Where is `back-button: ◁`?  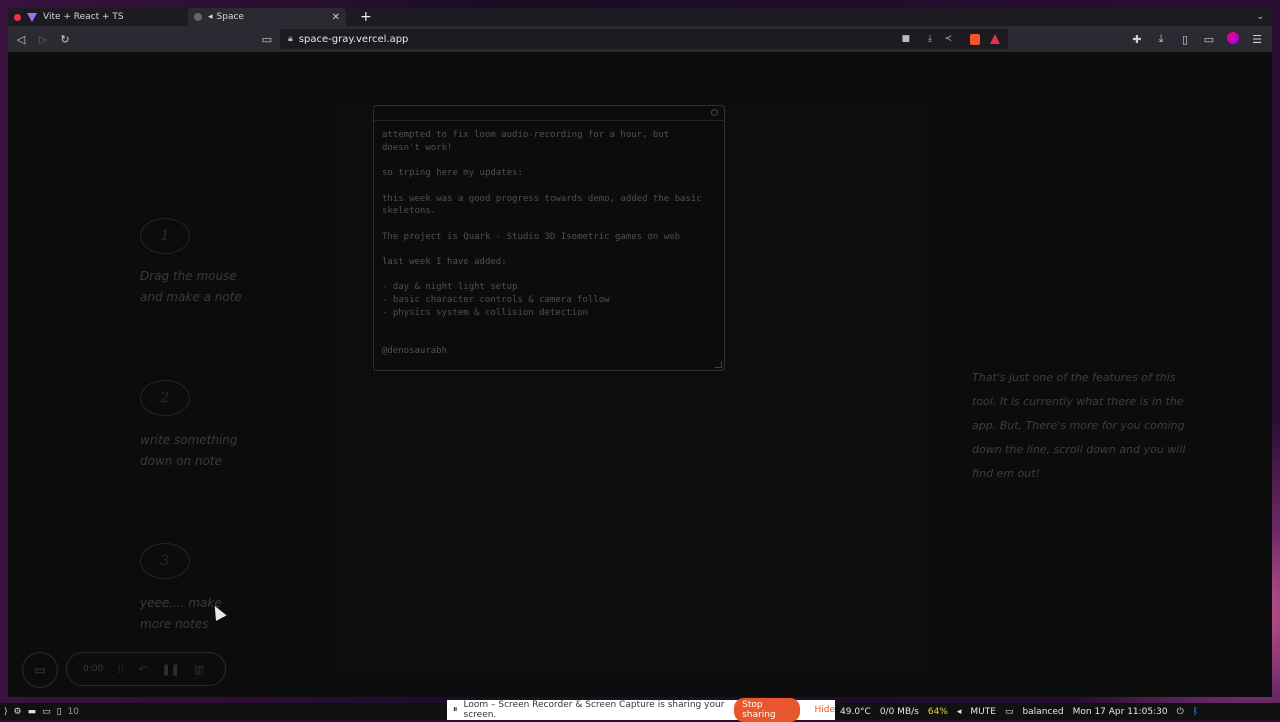 back-button: ◁ is located at coordinates (21, 39).